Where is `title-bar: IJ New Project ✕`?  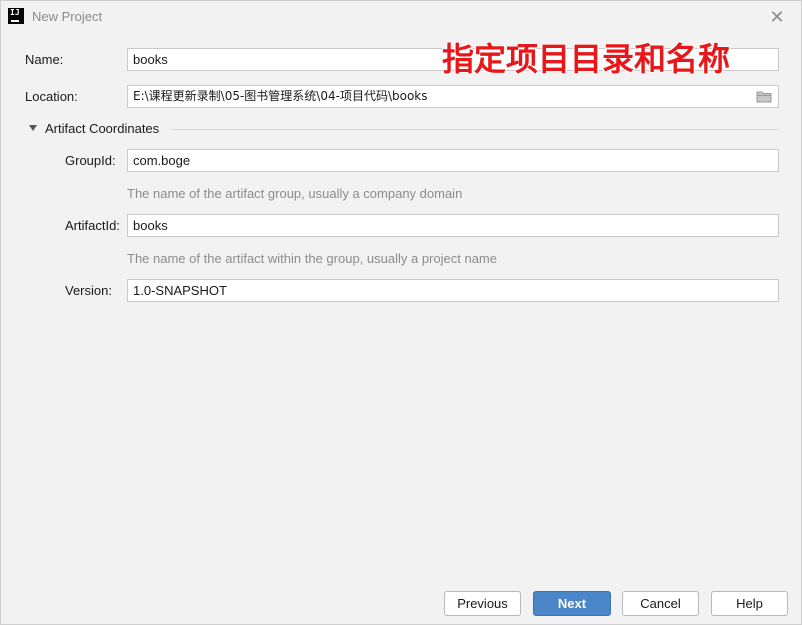
title-bar: IJ New Project ✕ is located at coordinates (401, 17).